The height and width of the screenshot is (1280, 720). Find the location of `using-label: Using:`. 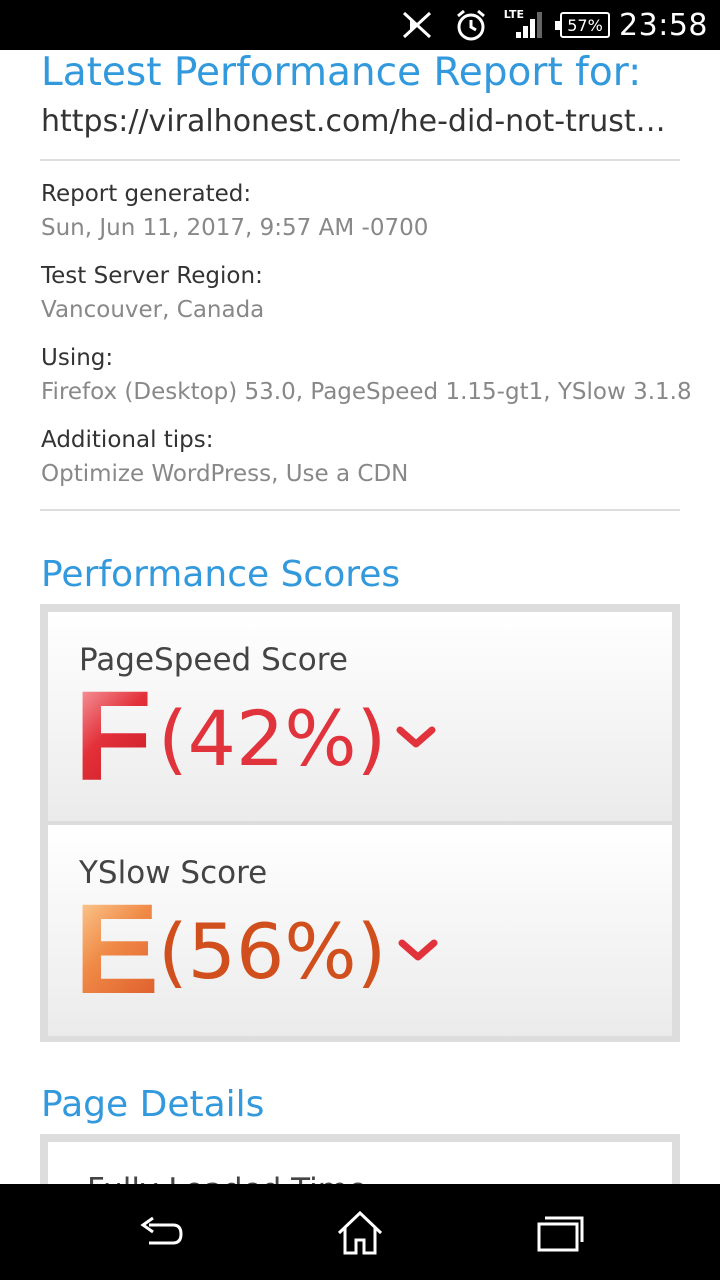

using-label: Using: is located at coordinates (77, 358).